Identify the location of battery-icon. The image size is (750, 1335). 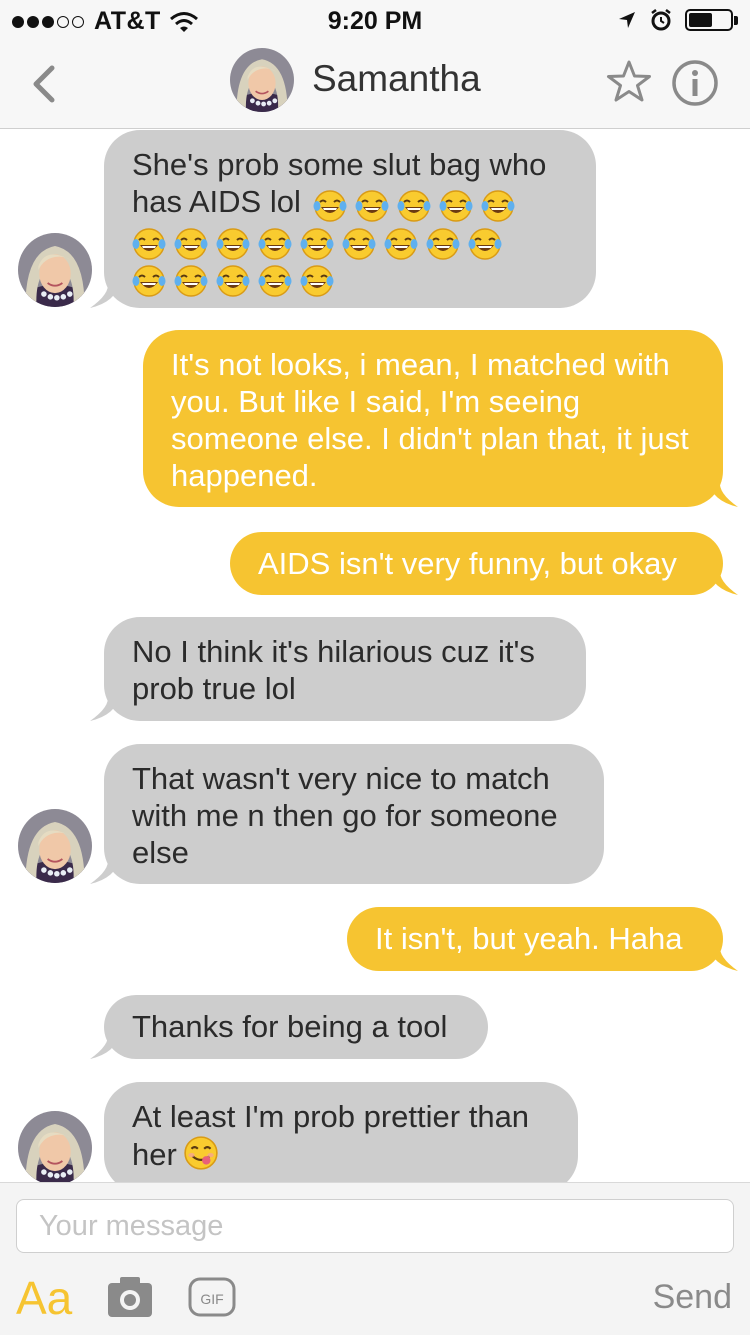
(709, 20).